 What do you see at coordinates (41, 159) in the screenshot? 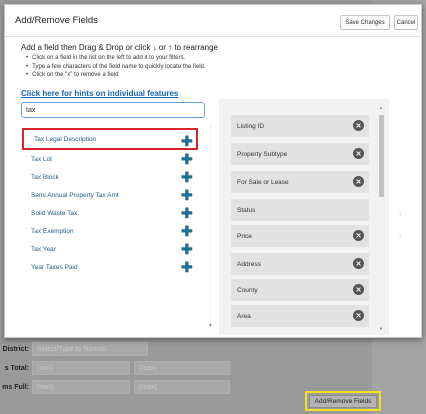
I see `available-field-label: Tax Lot` at bounding box center [41, 159].